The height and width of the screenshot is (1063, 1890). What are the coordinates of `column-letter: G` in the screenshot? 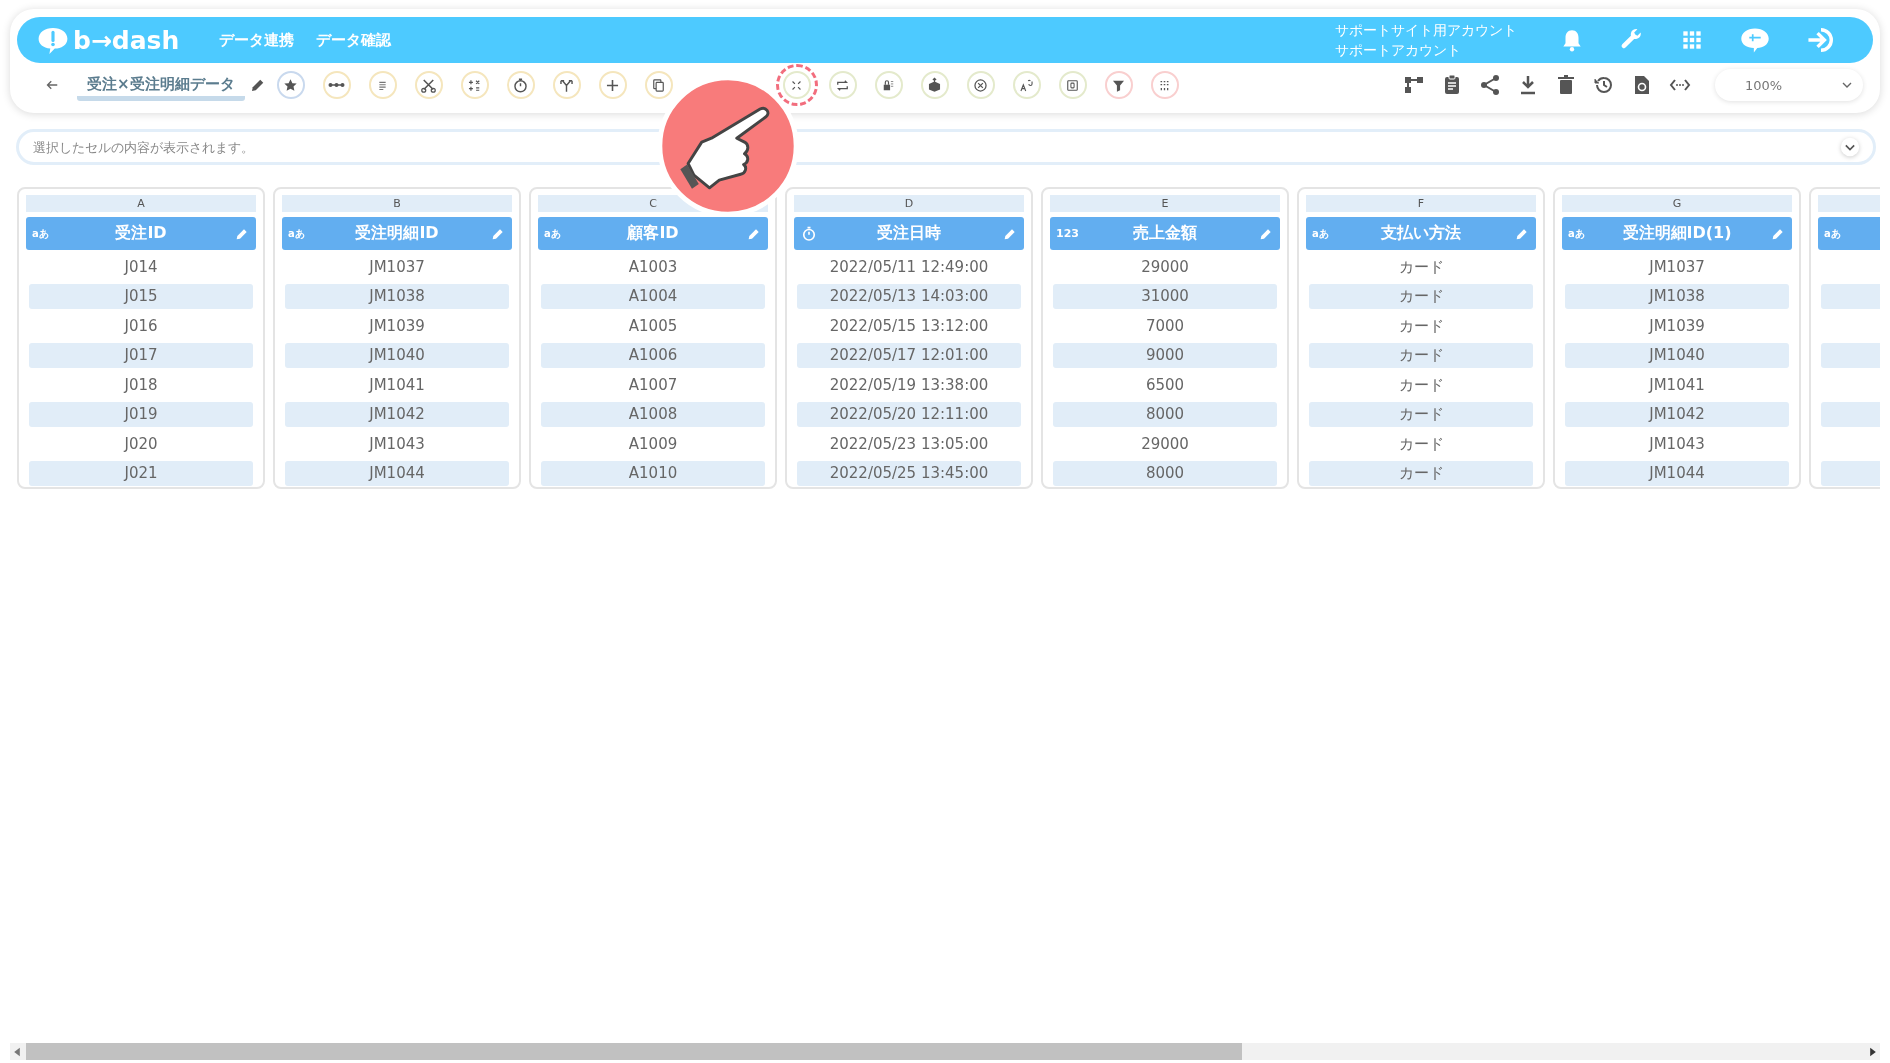 It's located at (1677, 203).